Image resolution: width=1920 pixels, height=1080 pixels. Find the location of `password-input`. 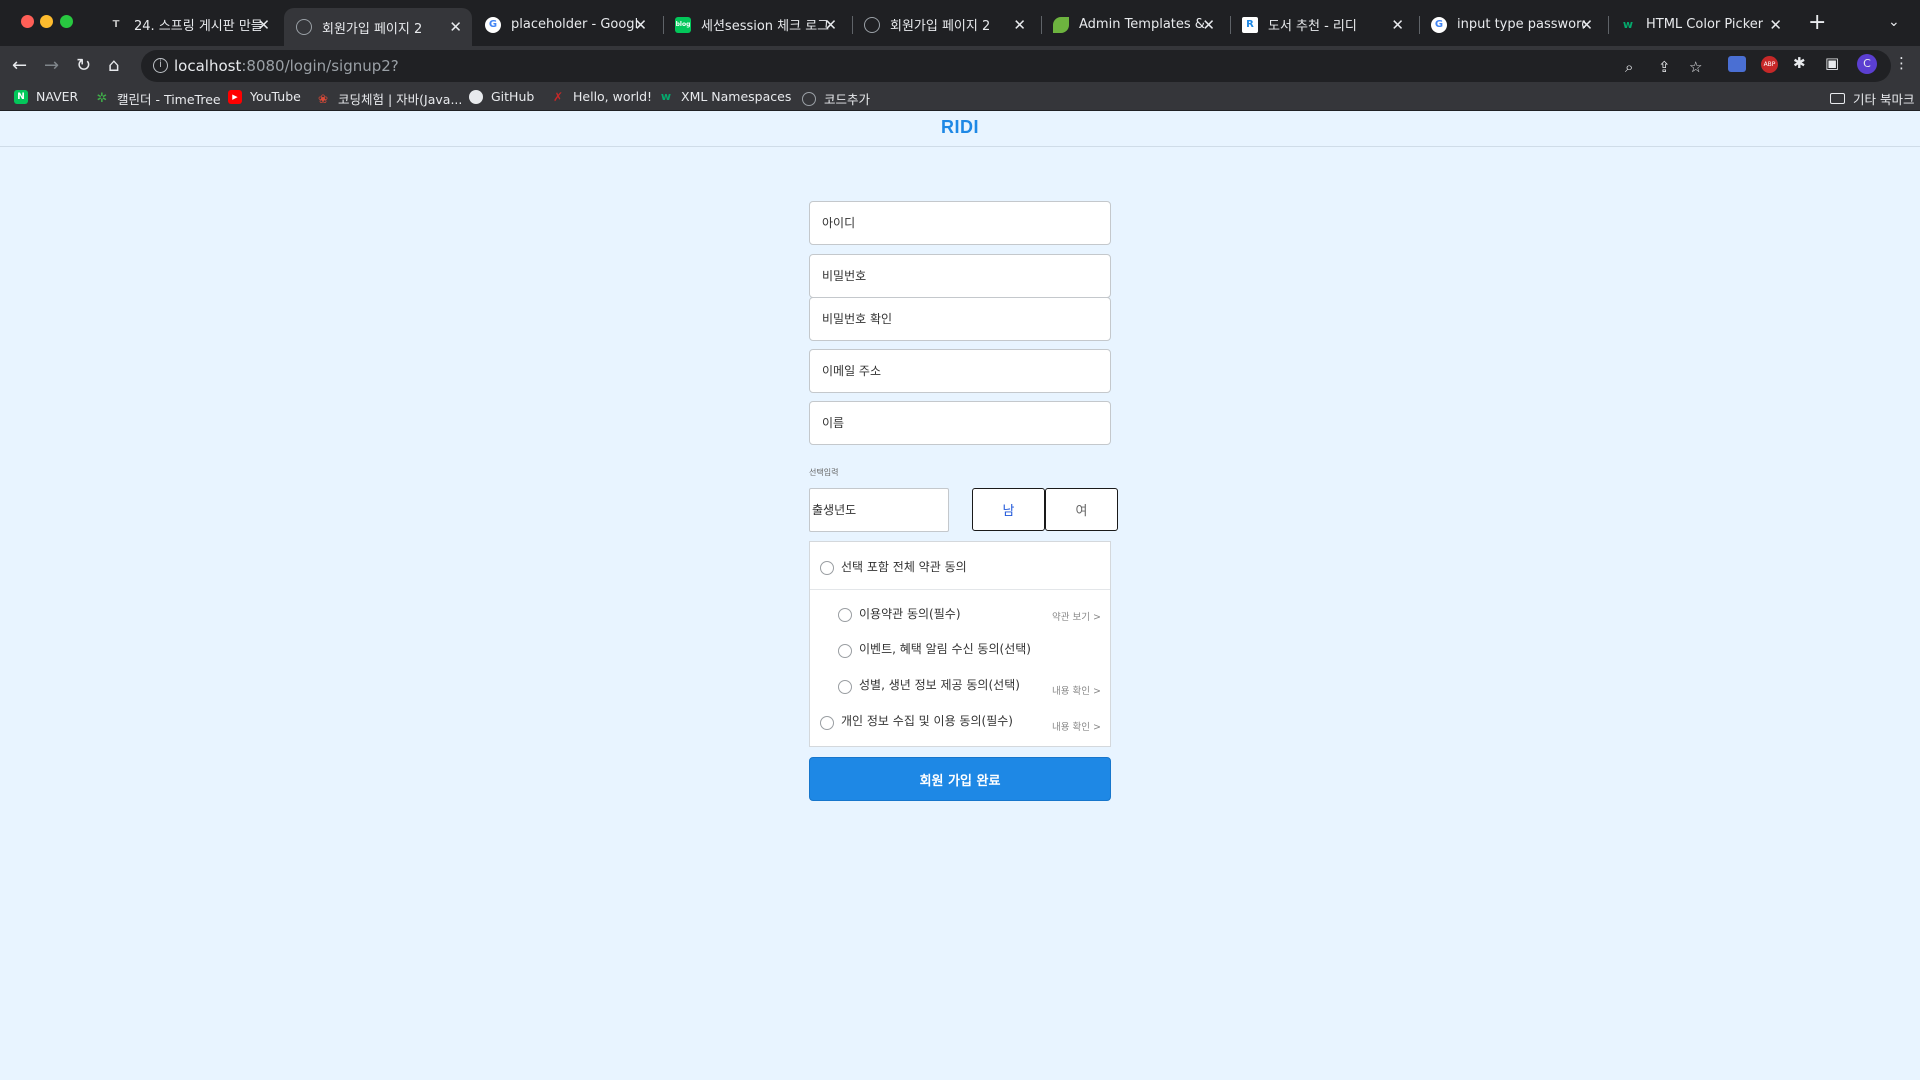

password-input is located at coordinates (960, 276).